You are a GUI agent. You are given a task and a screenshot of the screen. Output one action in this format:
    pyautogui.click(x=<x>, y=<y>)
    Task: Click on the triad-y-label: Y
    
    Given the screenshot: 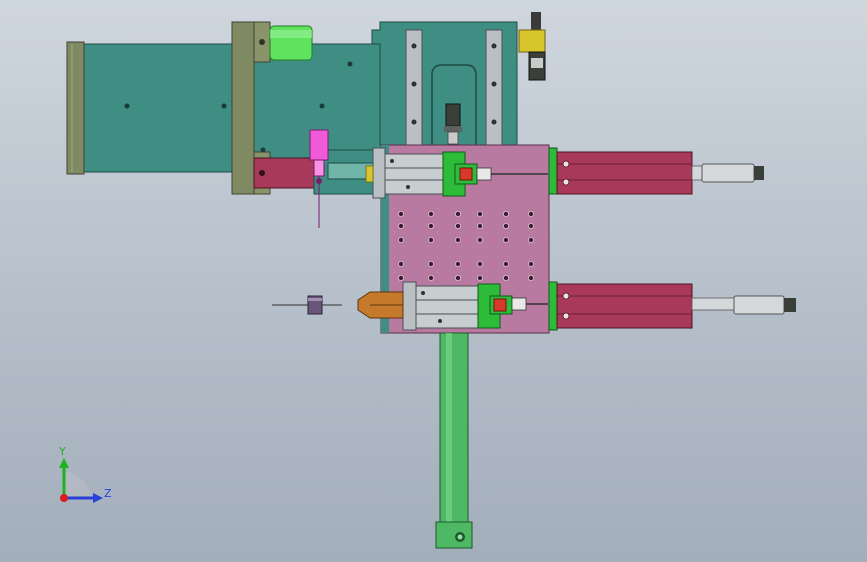 What is the action you would take?
    pyautogui.click(x=62, y=451)
    